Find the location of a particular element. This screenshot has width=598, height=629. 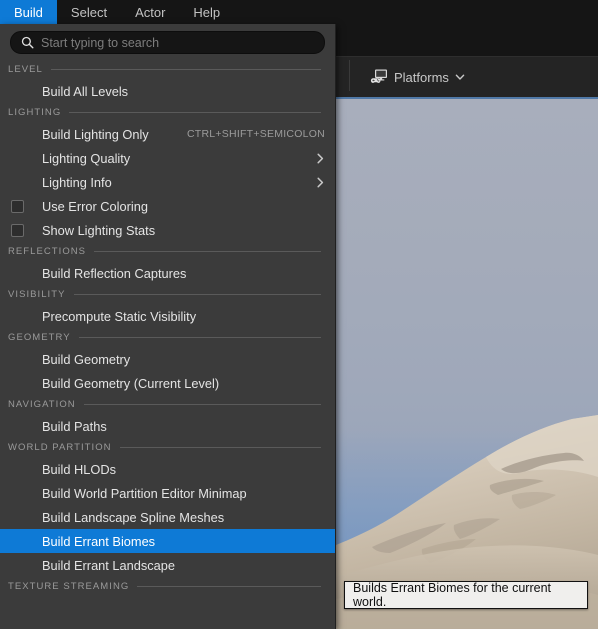

menu-item-label: Build Errant Biomes is located at coordinates (99, 541).